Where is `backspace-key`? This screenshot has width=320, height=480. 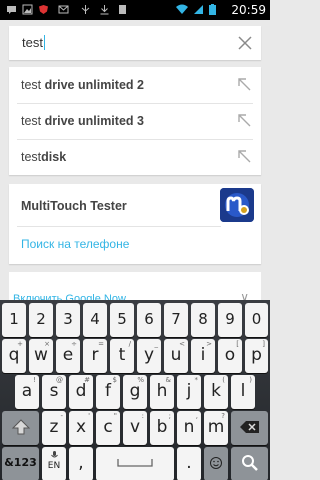 backspace-key is located at coordinates (249, 428).